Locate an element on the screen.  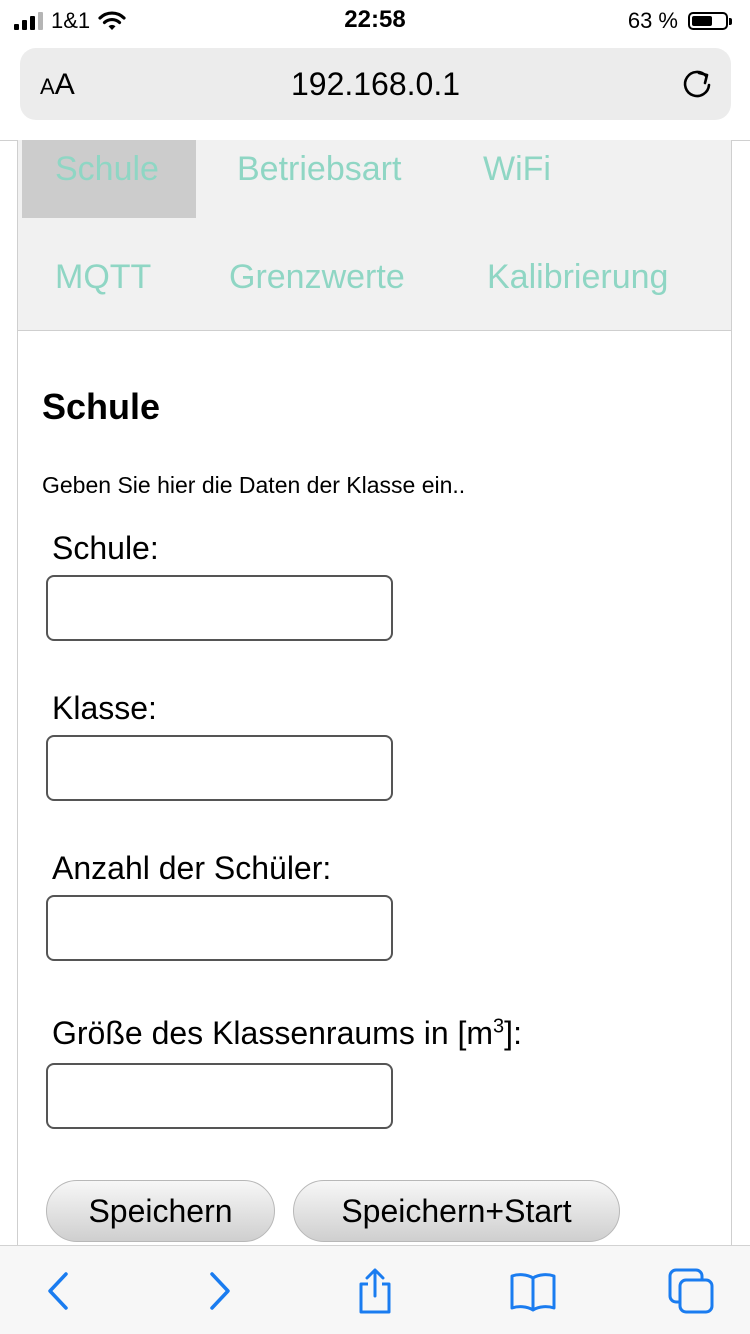
status-bar: 1&1 22:58 63 % is located at coordinates (375, 20).